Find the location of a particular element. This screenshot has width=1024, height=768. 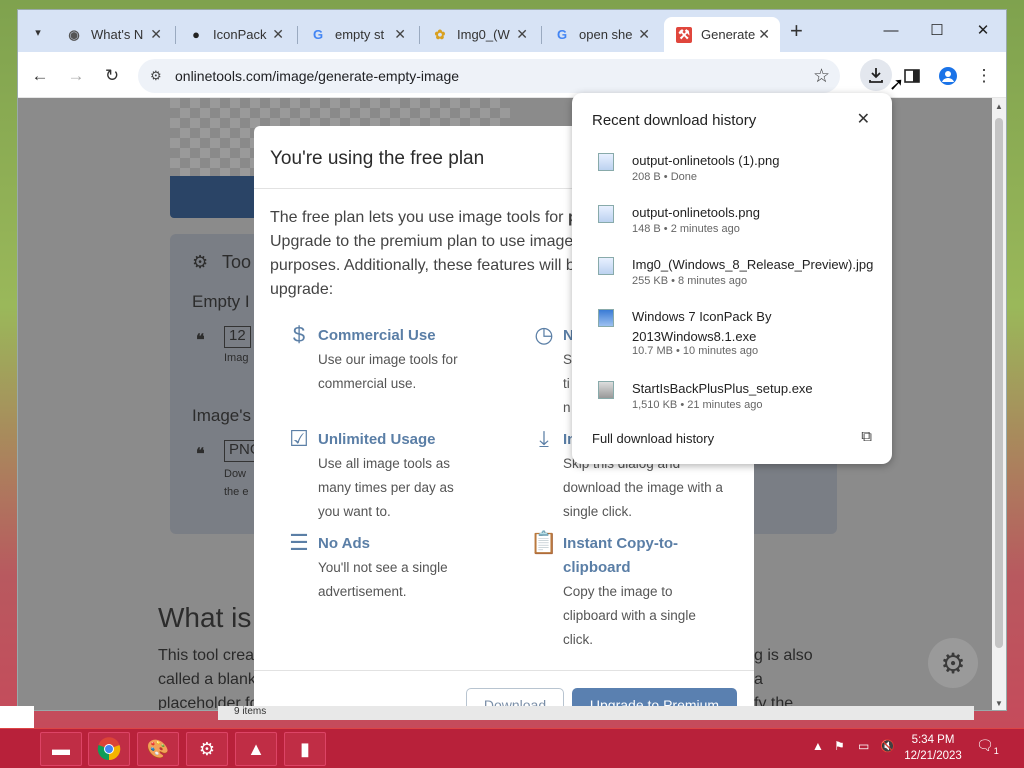

notification-count: 1 is located at coordinates (996, 750).